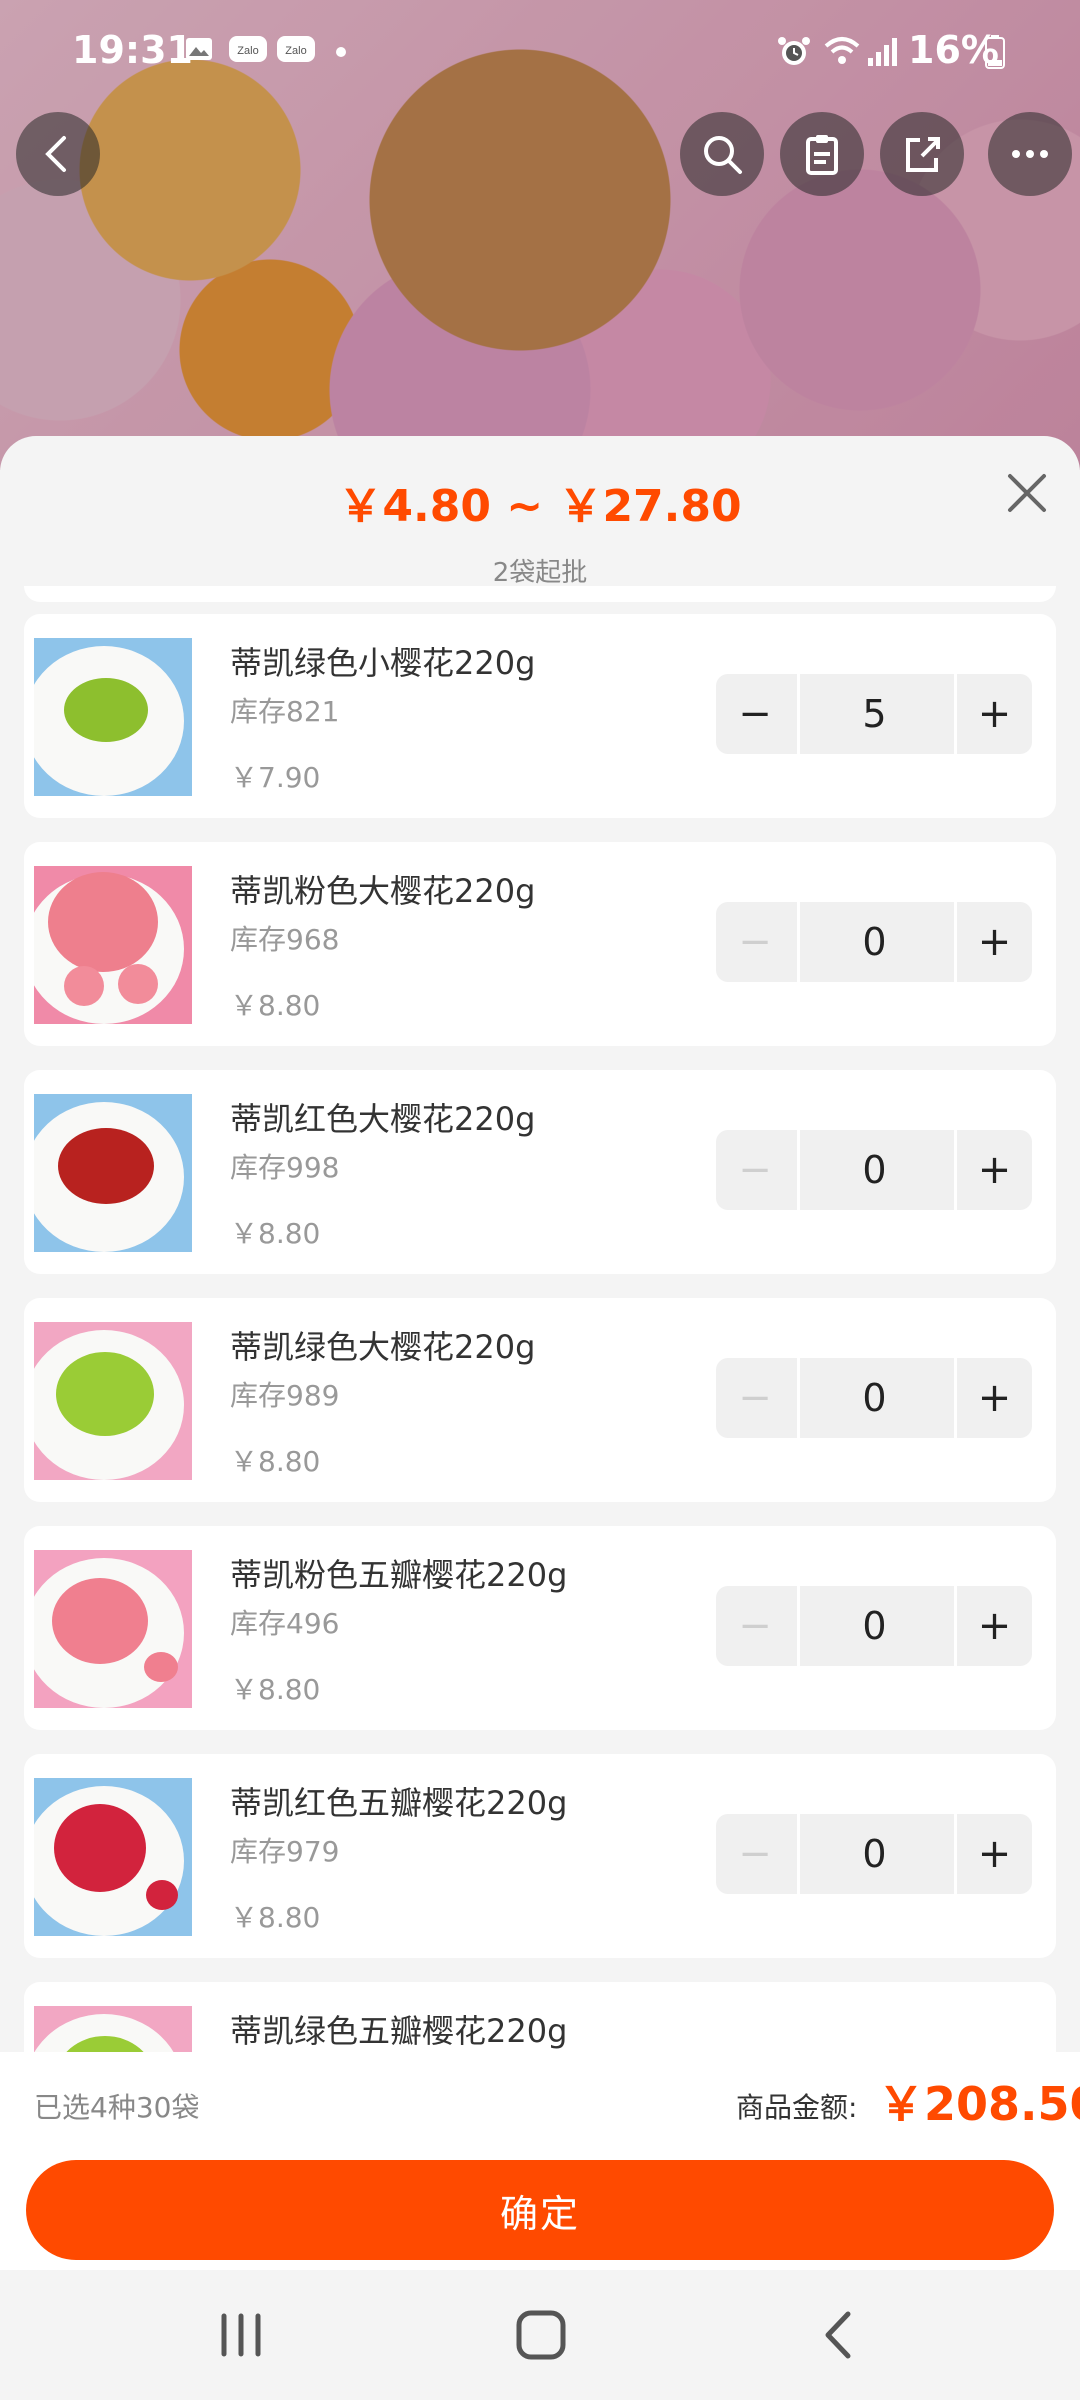 This screenshot has width=1080, height=2400. I want to click on share-icon, so click(923, 154).